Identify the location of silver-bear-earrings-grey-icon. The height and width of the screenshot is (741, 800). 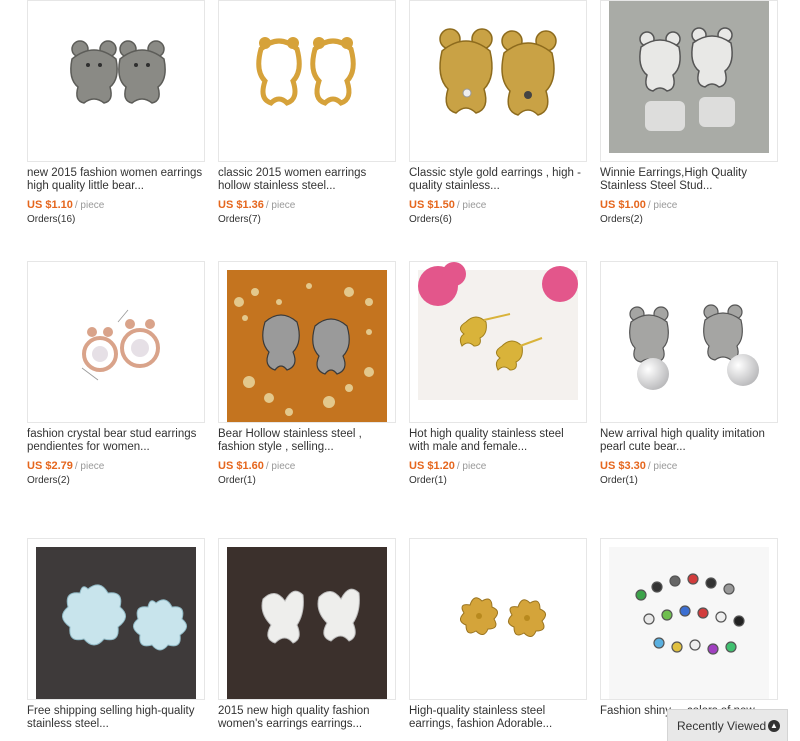
(689, 81).